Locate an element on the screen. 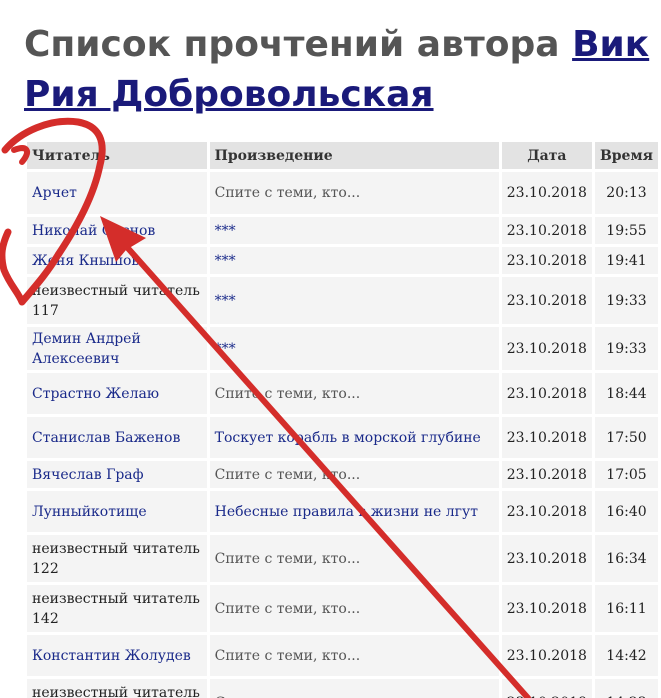 The width and height of the screenshot is (661, 698). table-header-row: Читатель Произведение Дата Время is located at coordinates (342, 155).